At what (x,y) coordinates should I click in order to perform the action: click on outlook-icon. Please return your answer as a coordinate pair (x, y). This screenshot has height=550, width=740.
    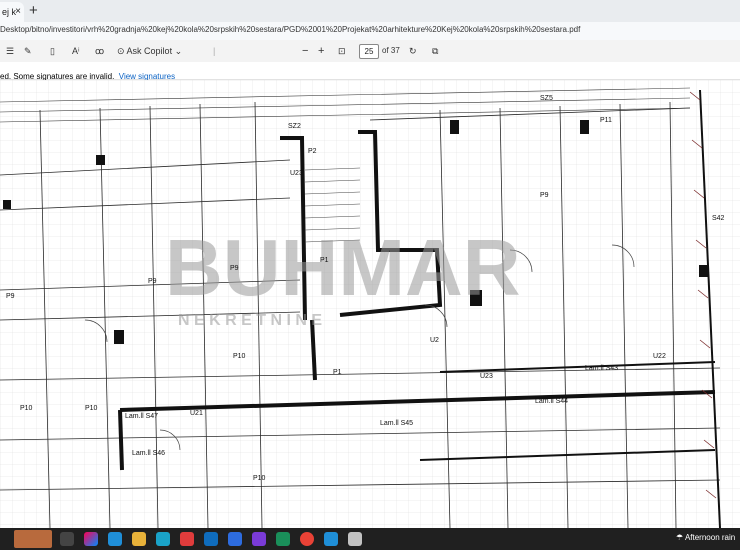
    Looking at the image, I should click on (211, 539).